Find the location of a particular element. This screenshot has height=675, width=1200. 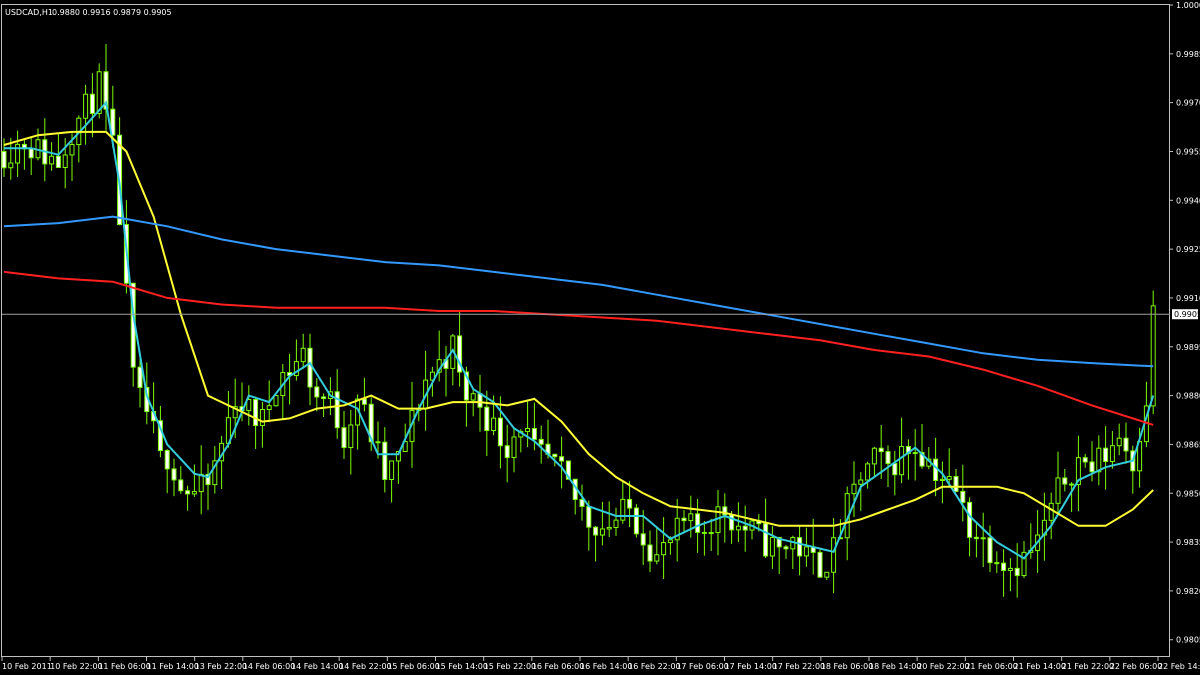

x-tick-label: 18 Feb 06:00 is located at coordinates (847, 666).